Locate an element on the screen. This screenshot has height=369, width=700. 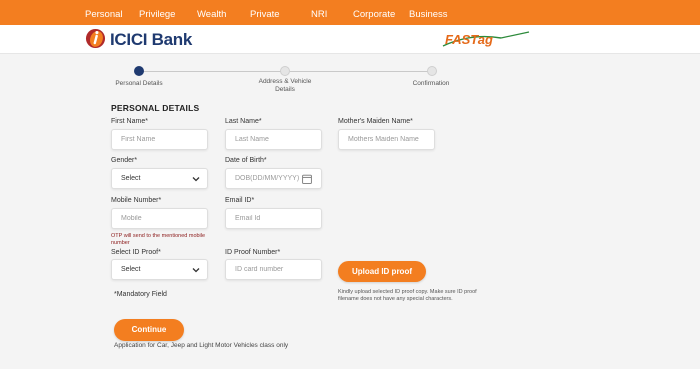
mobile-number-input is located at coordinates (159, 218).